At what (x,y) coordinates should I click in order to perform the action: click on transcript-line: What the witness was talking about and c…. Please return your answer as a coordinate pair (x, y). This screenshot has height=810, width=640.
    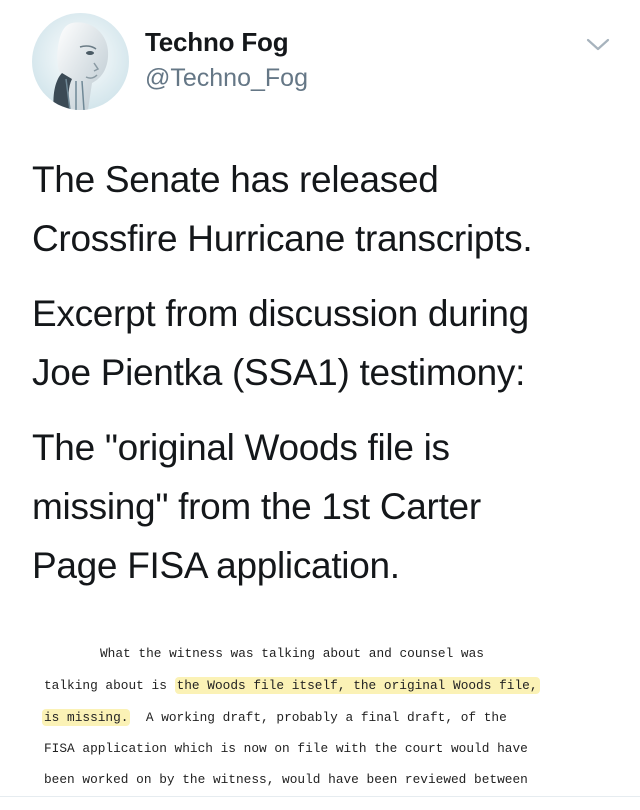
    Looking at the image, I should click on (292, 653).